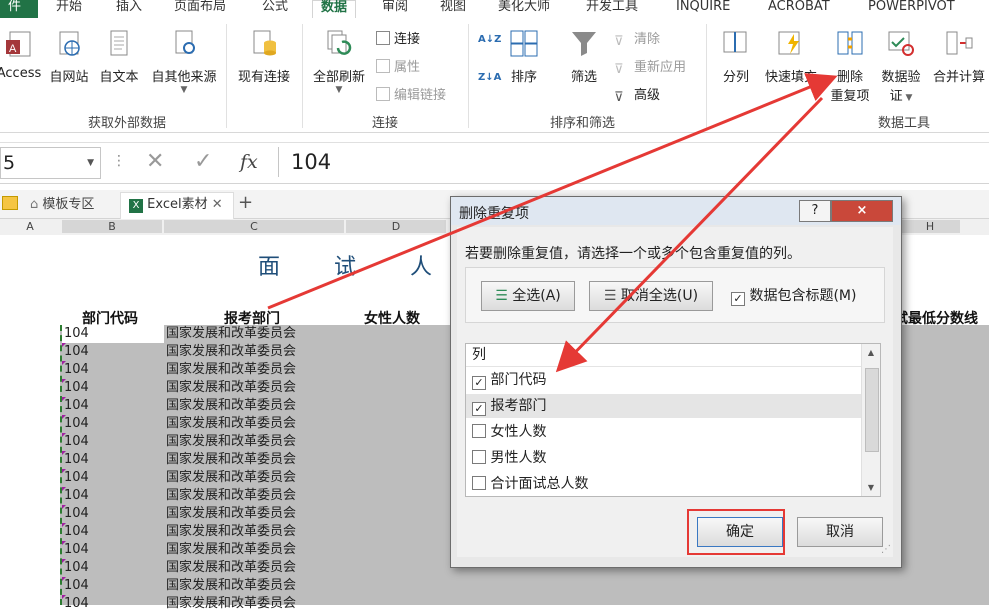 Image resolution: width=989 pixels, height=613 pixels. What do you see at coordinates (793, 295) in the screenshot?
I see `has-headers-checkbox: ✓ 数据包含标题(M)` at bounding box center [793, 295].